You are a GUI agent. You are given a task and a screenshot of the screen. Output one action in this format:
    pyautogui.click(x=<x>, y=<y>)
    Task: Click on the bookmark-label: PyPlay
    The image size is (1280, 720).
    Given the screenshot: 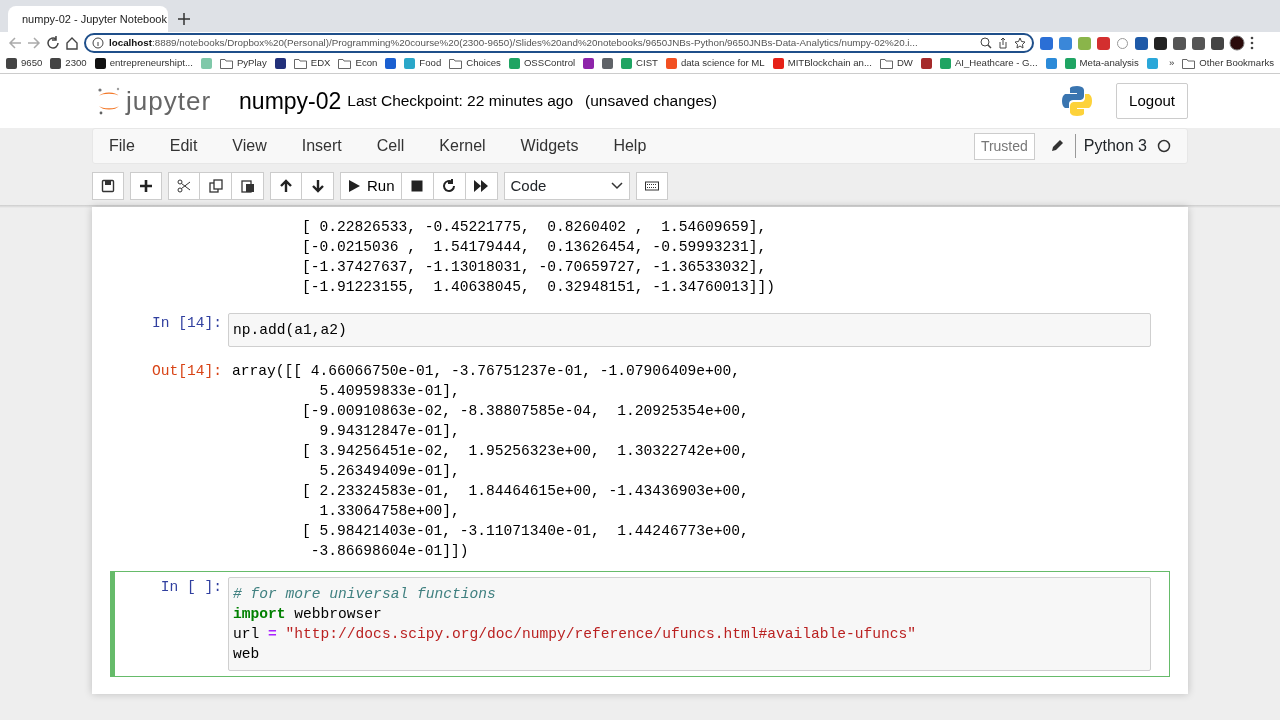 What is the action you would take?
    pyautogui.click(x=251, y=63)
    